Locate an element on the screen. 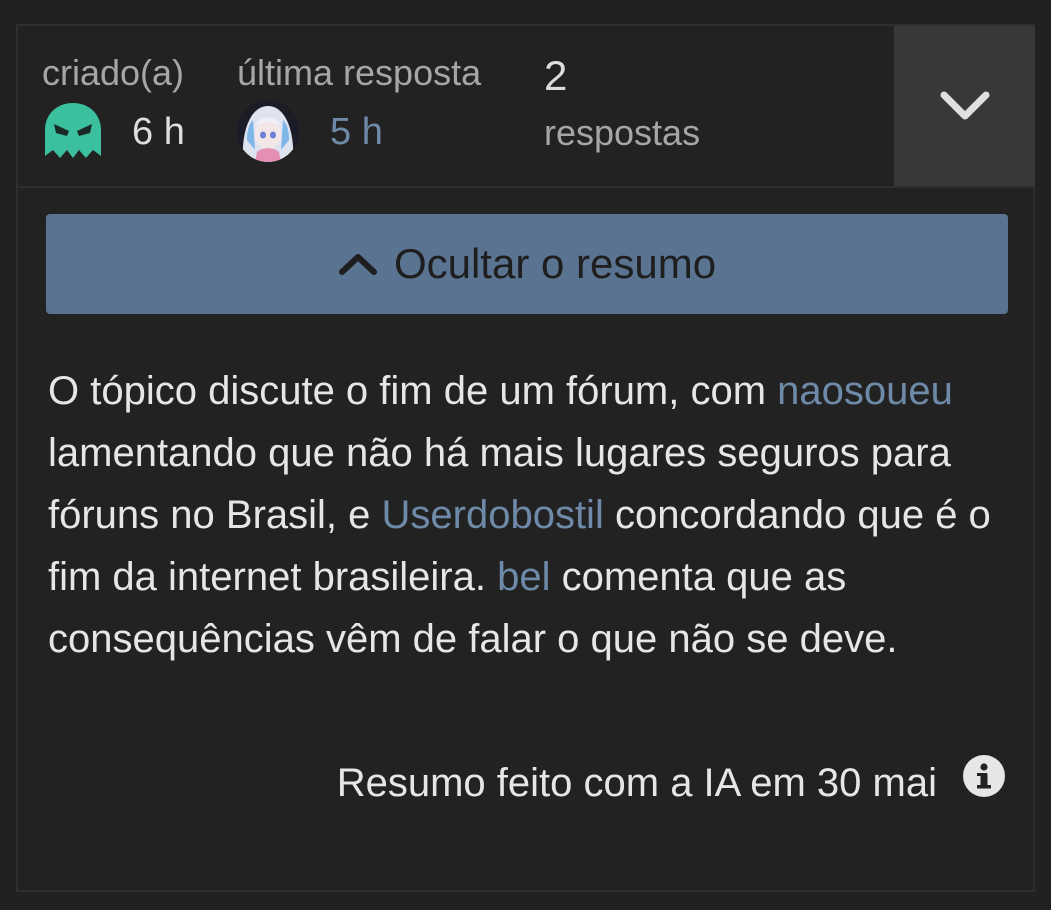  mention-bel: bel is located at coordinates (523, 577).